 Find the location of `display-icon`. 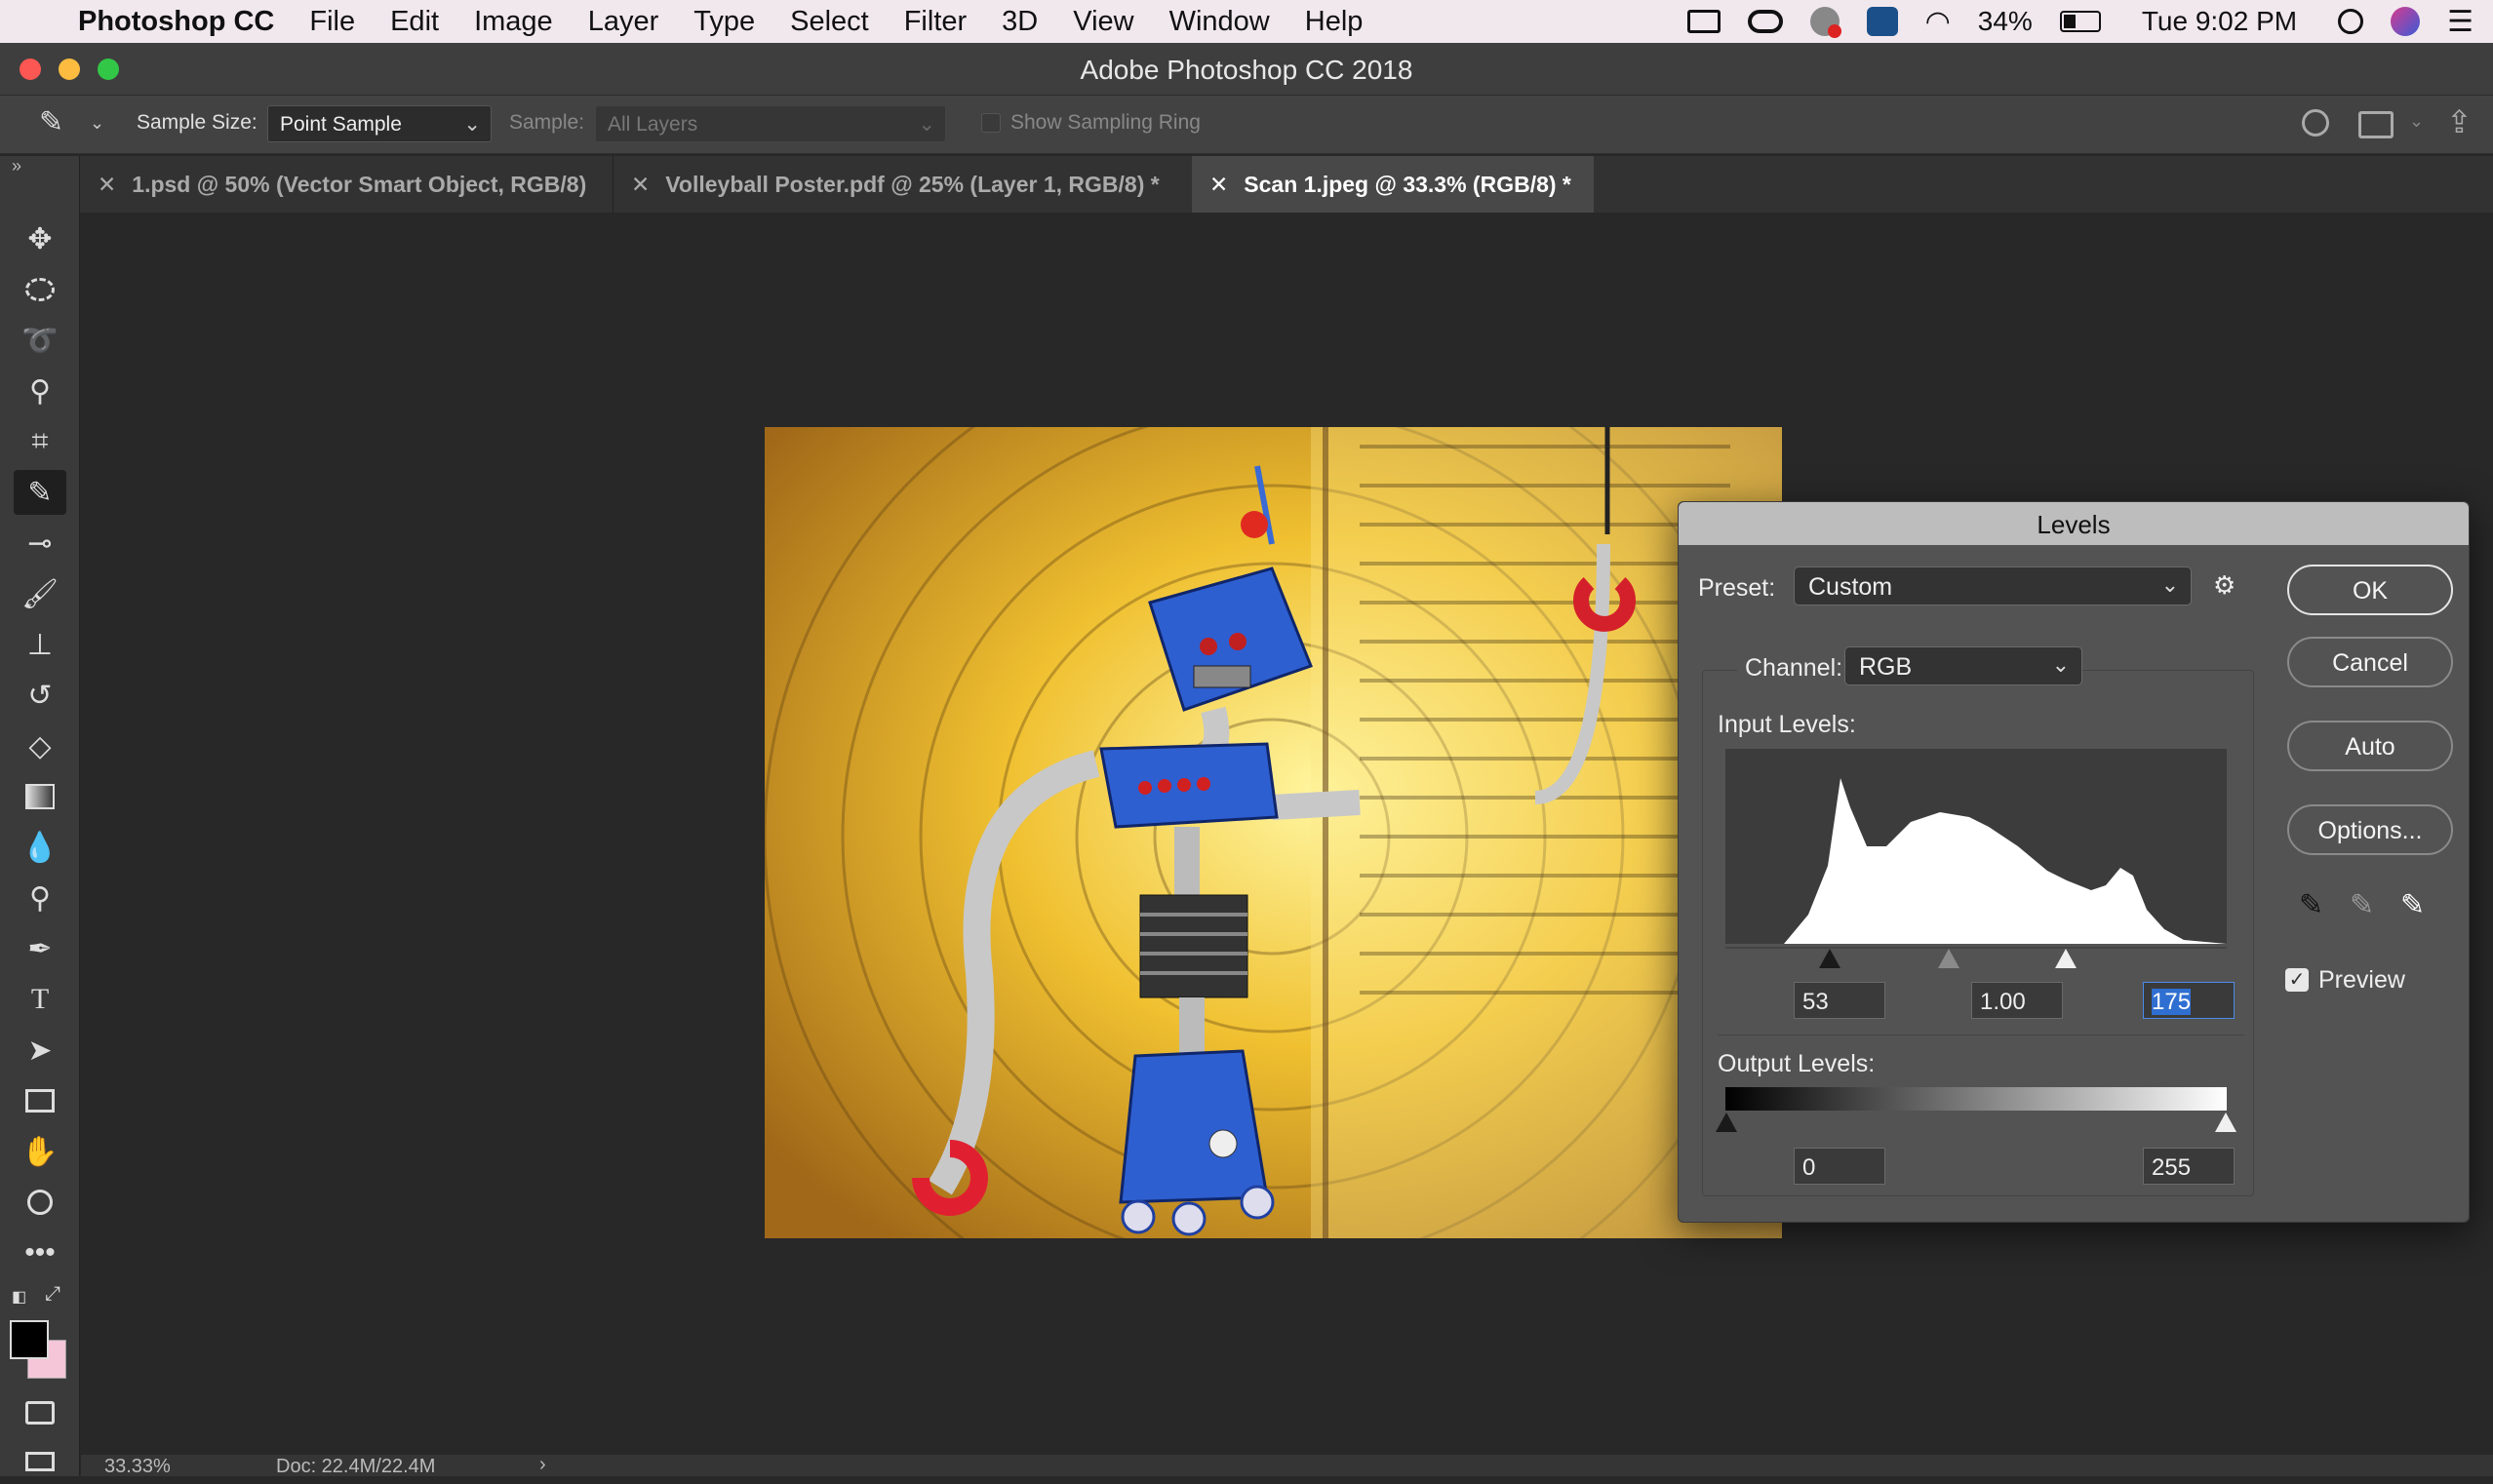

display-icon is located at coordinates (1703, 21).